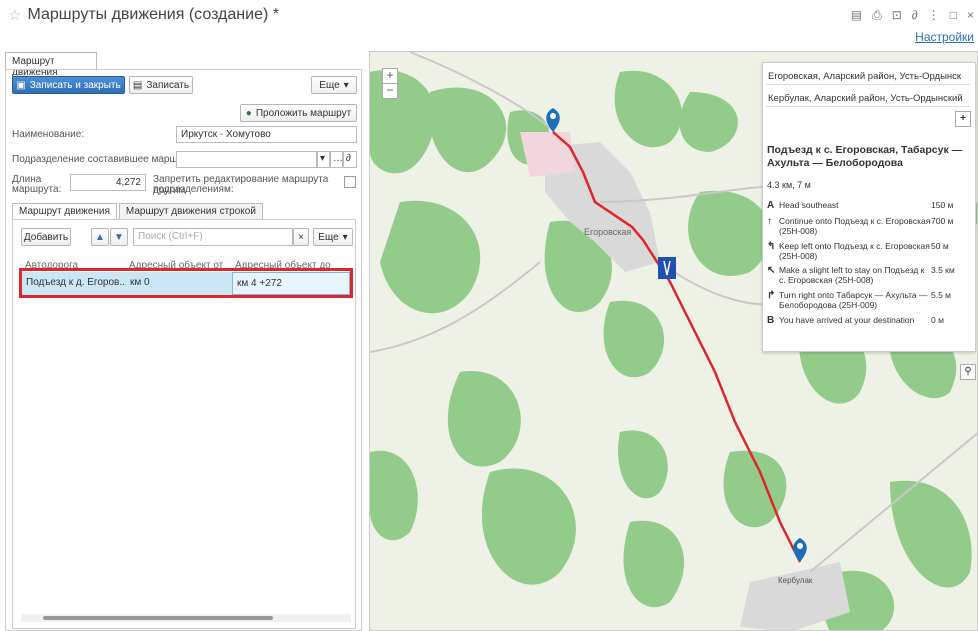  I want to click on search-input: Поиск (Ctrl+F), so click(213, 237).